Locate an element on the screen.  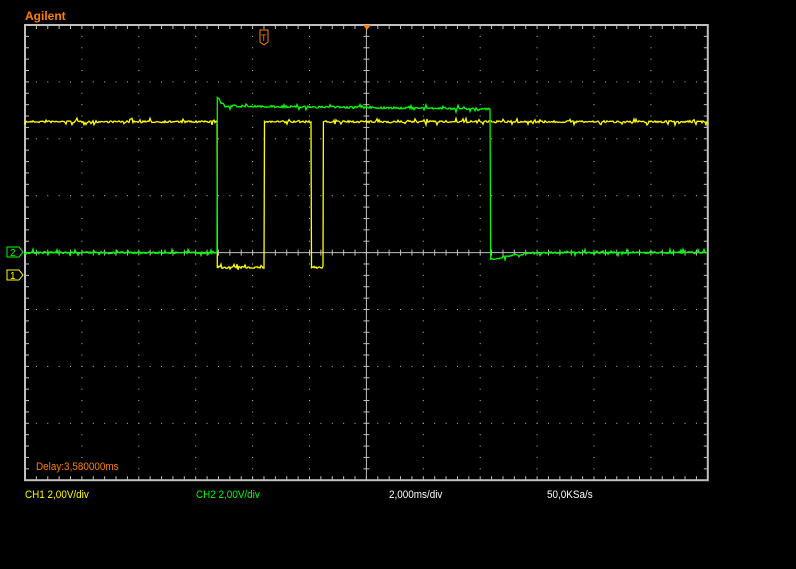
brand-logo: Agilent is located at coordinates (45, 16).